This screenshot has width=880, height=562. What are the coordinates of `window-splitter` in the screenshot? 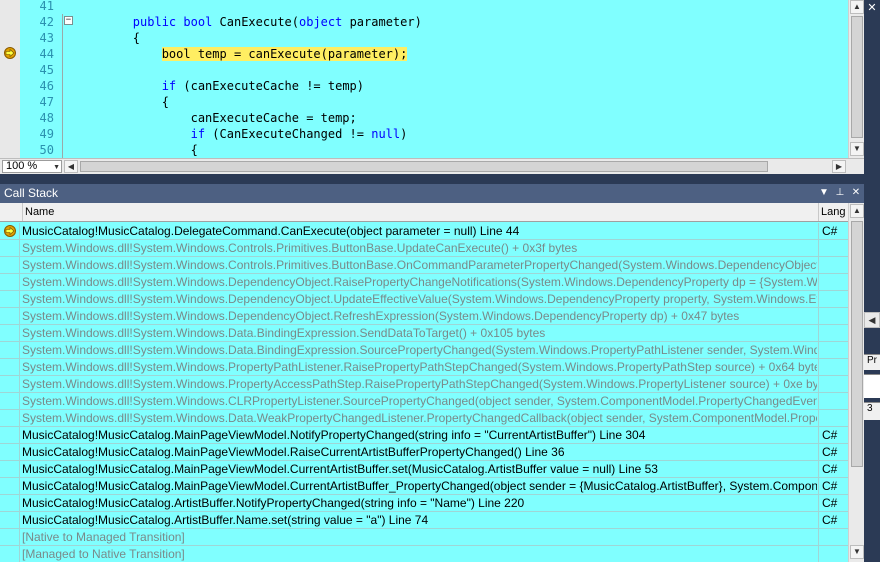 It's located at (440, 180).